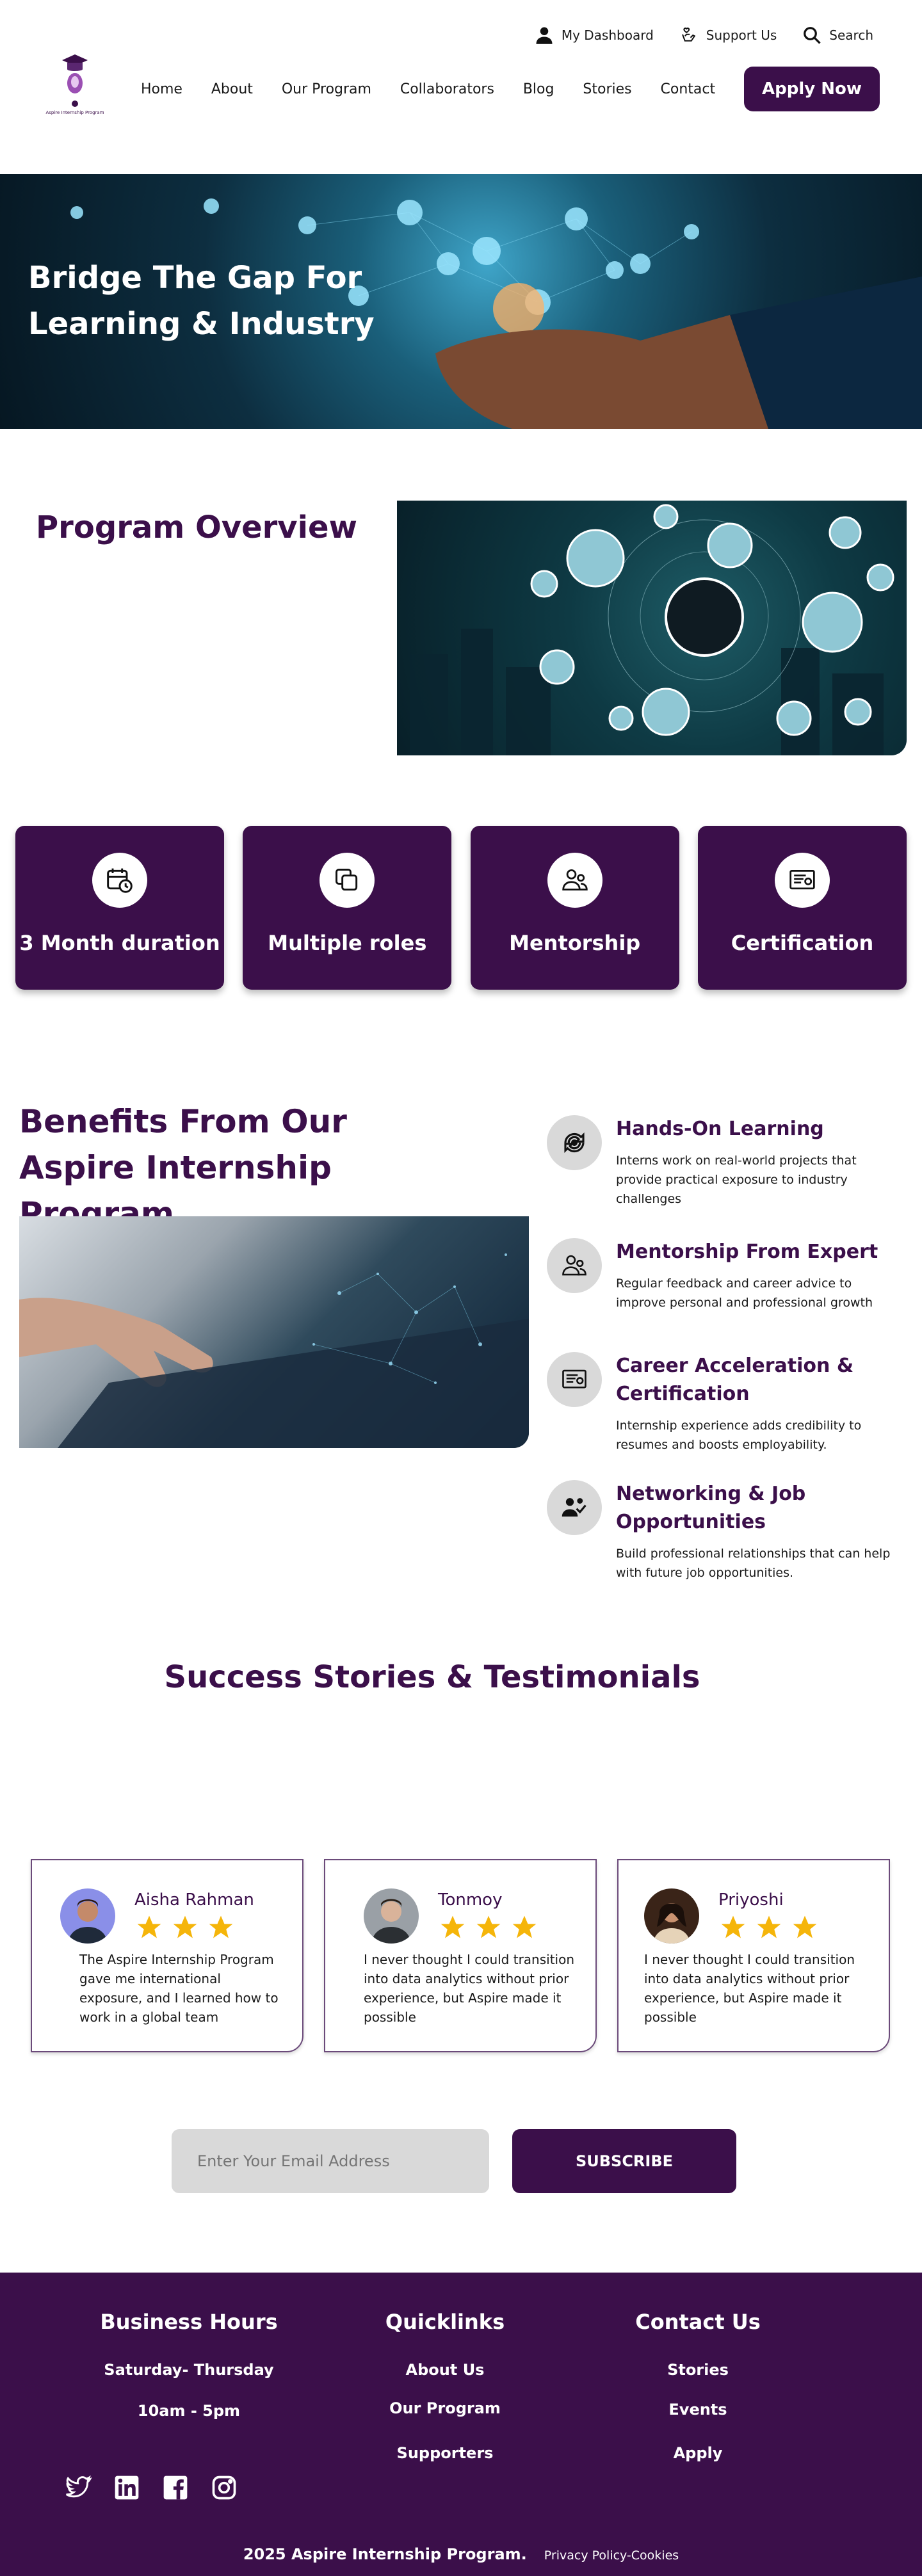  Describe the element at coordinates (119, 943) in the screenshot. I see `feature-label: 3 Month duration` at that location.